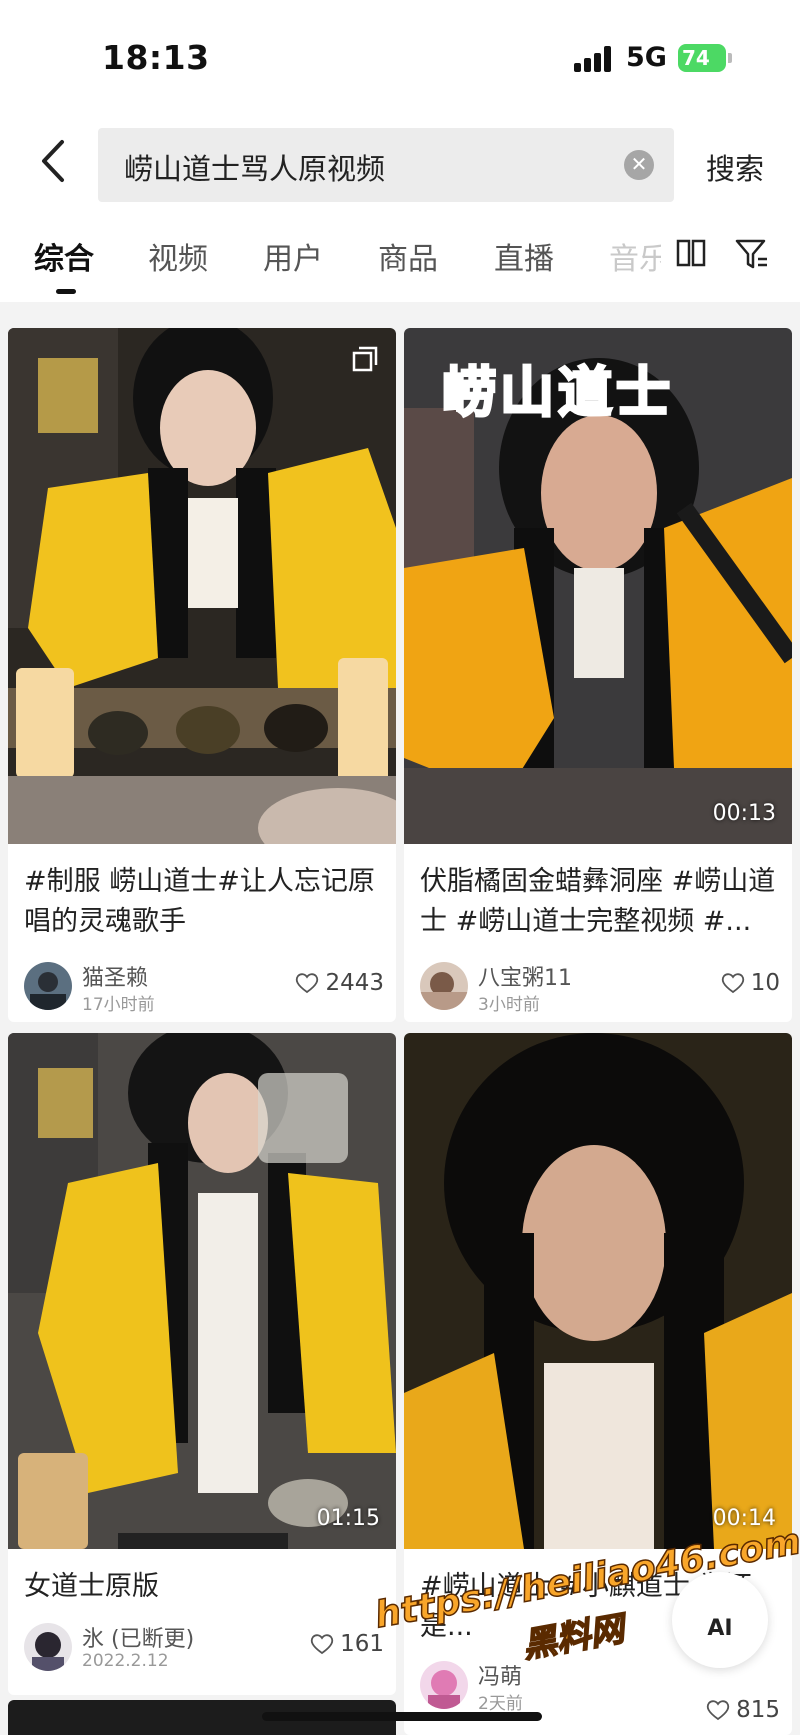 This screenshot has width=800, height=1735. I want to click on filter-tabs: 综合 视频 用户 商品 直播 音乐, so click(400, 256).